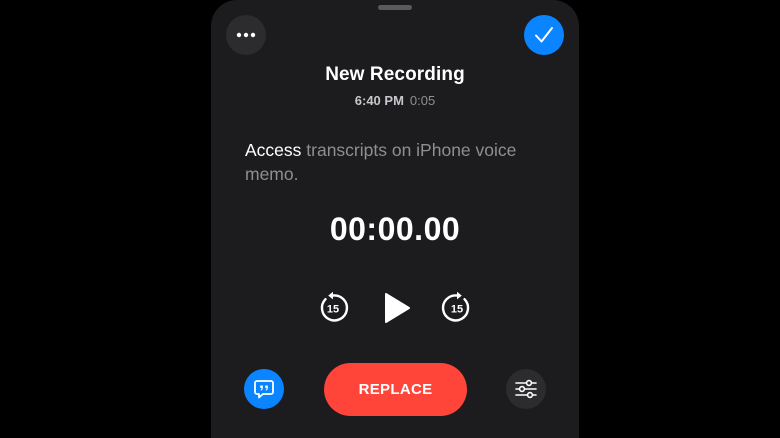 The image size is (780, 438). I want to click on play-icon, so click(397, 308).